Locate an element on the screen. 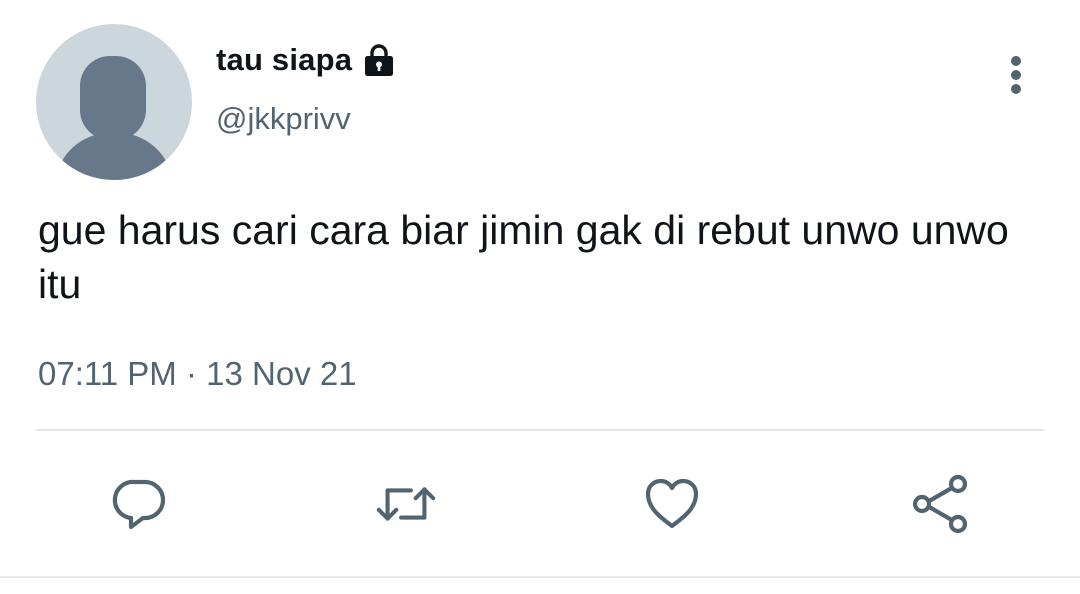  retweet-icon is located at coordinates (406, 504).